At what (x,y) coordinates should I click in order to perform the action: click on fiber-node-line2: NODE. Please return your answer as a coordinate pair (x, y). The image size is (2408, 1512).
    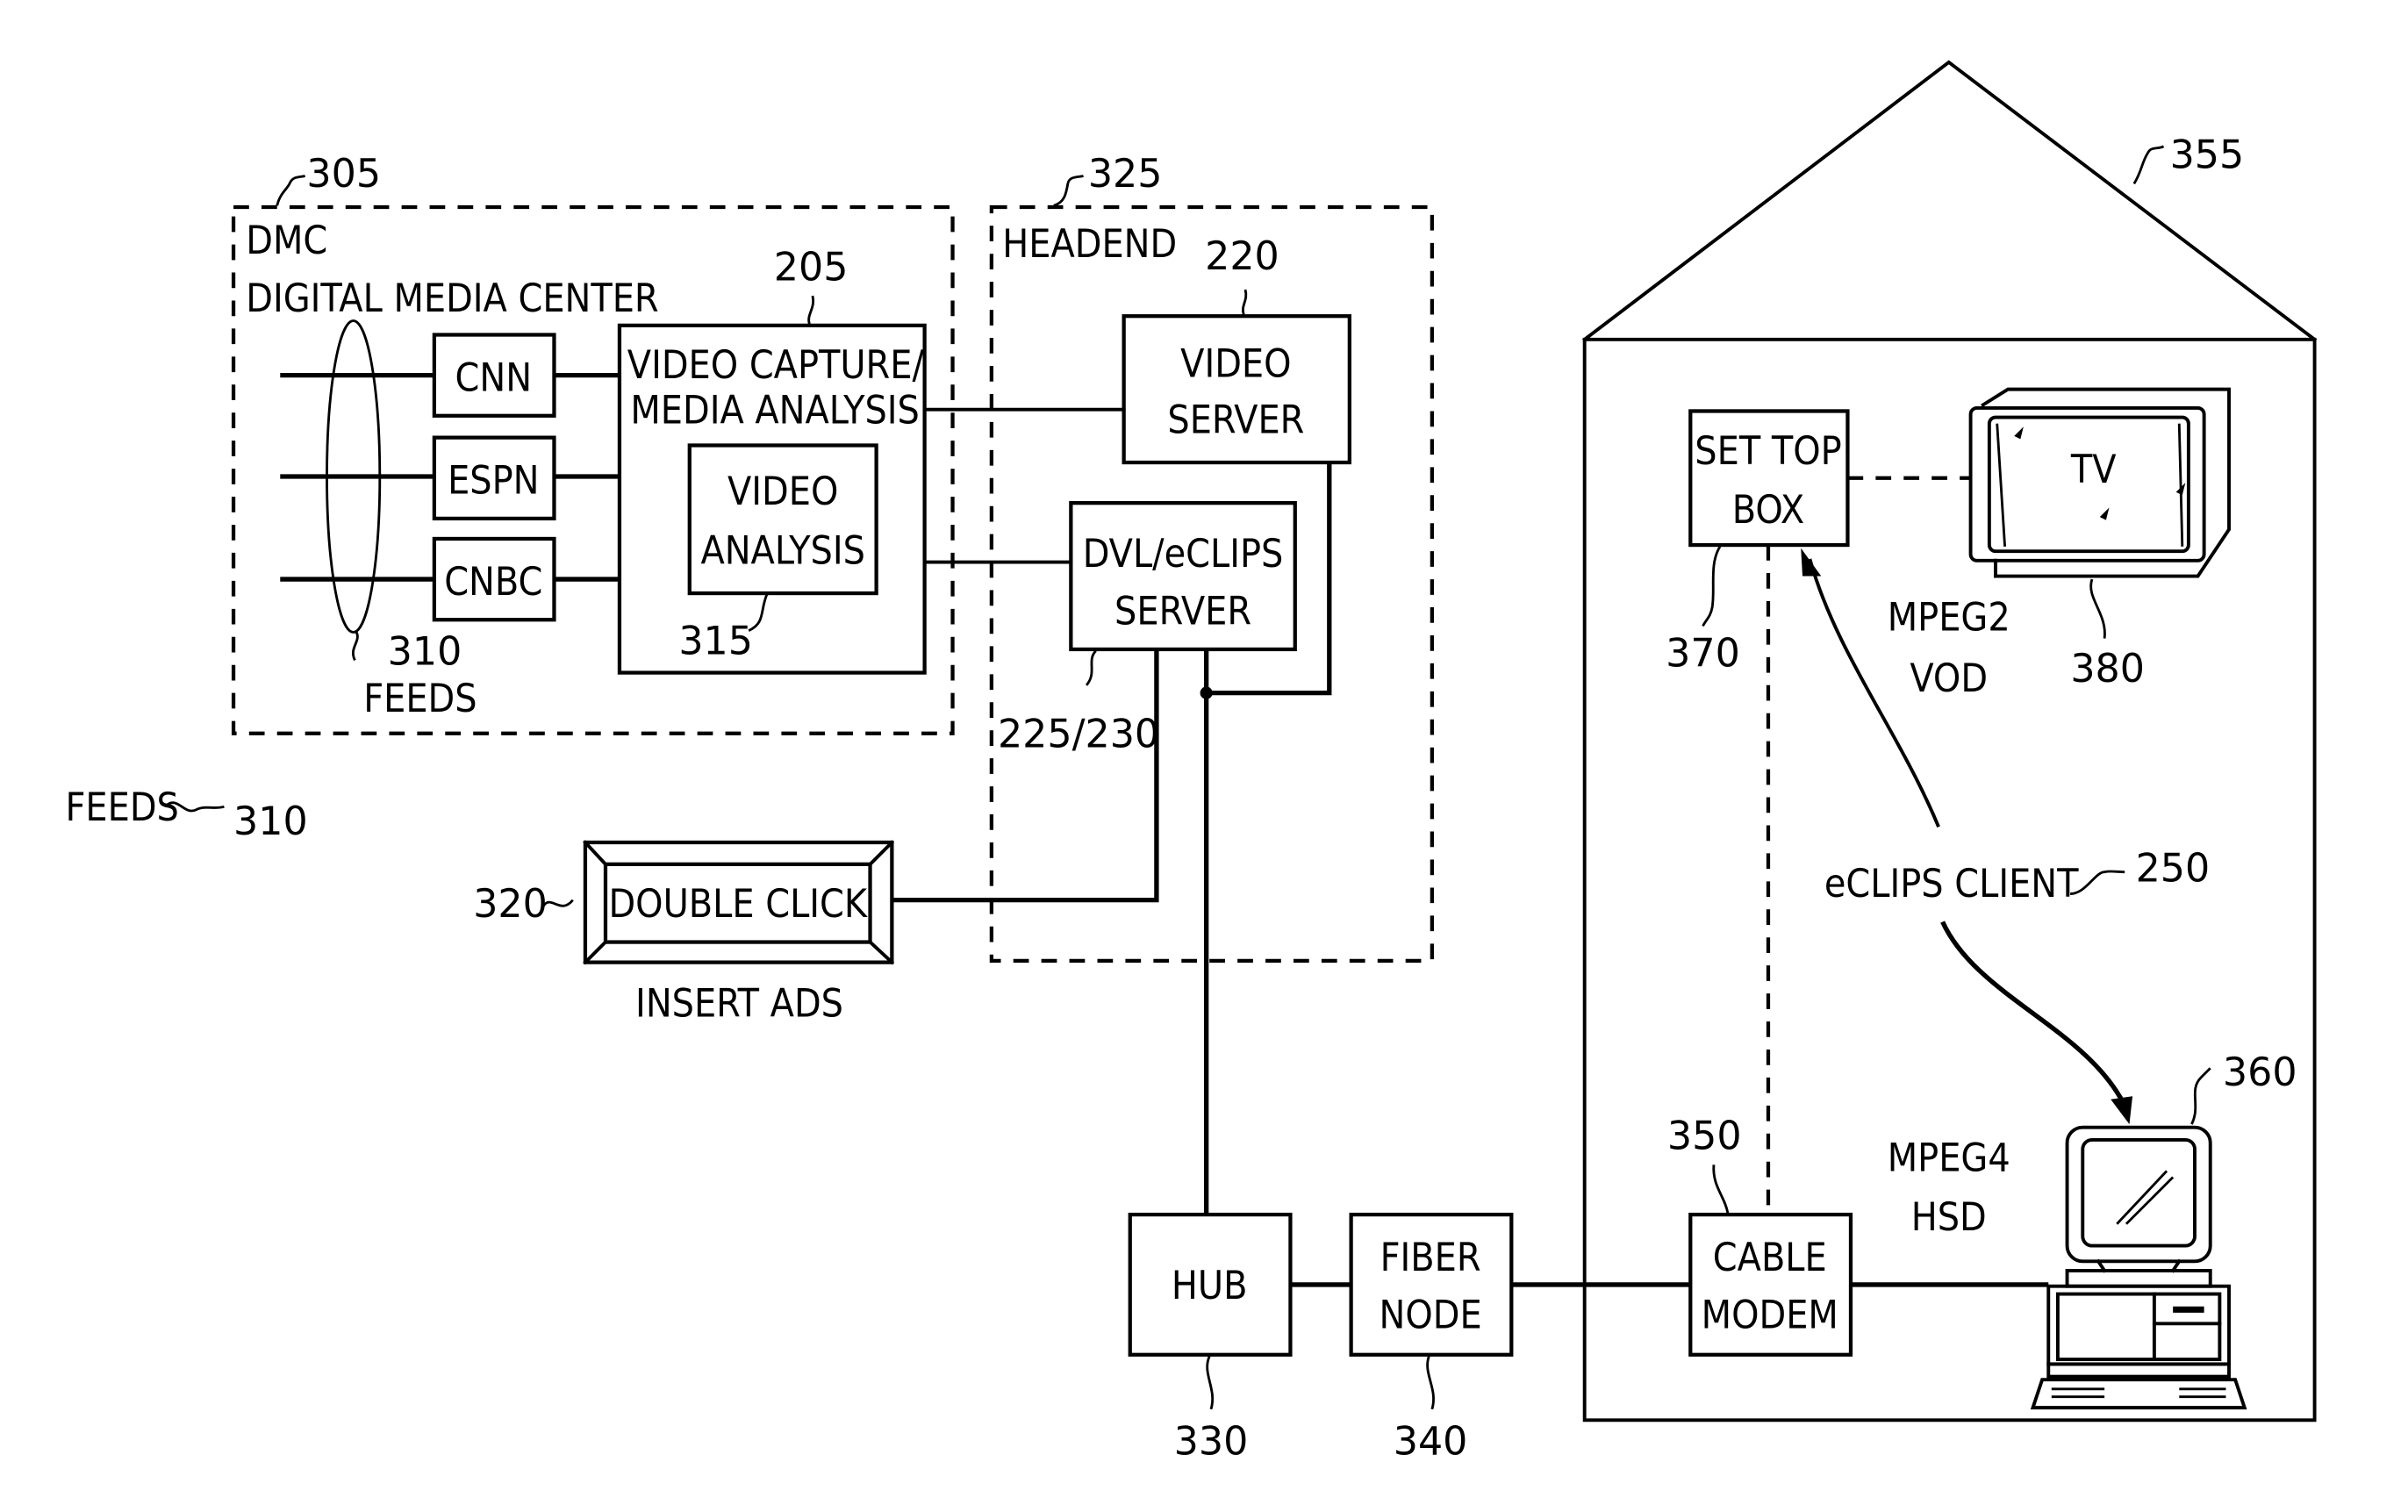
    Looking at the image, I should click on (1431, 1316).